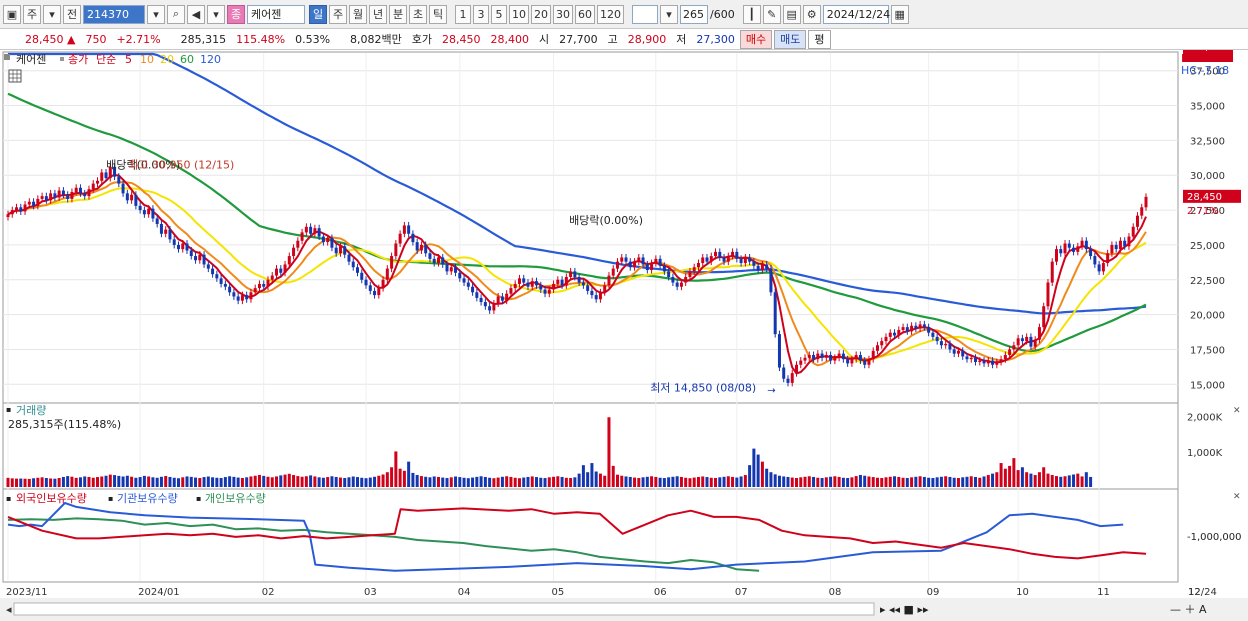  What do you see at coordinates (338, 14) in the screenshot?
I see `period-tab-1: 주` at bounding box center [338, 14].